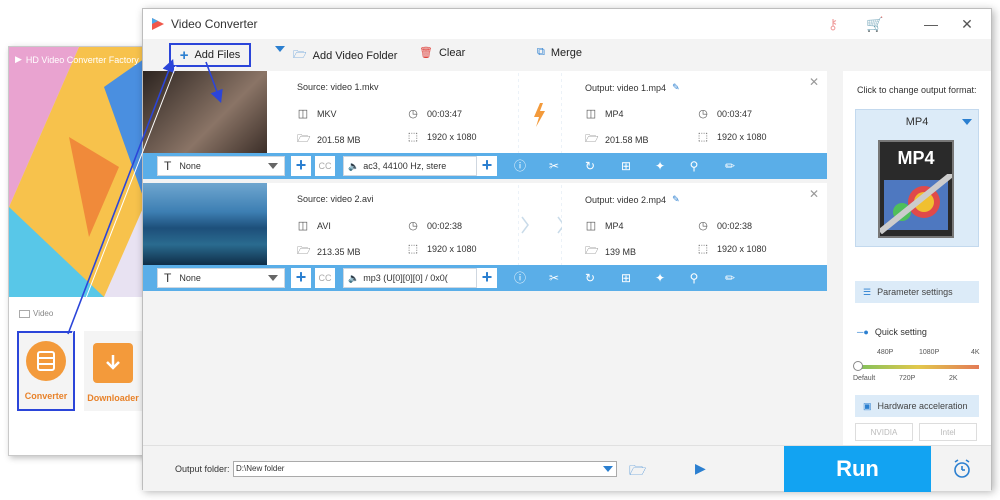 Image resolution: width=1000 pixels, height=500 pixels. I want to click on hardware-acceleration-button: ▣ Hardware acceleration, so click(917, 406).